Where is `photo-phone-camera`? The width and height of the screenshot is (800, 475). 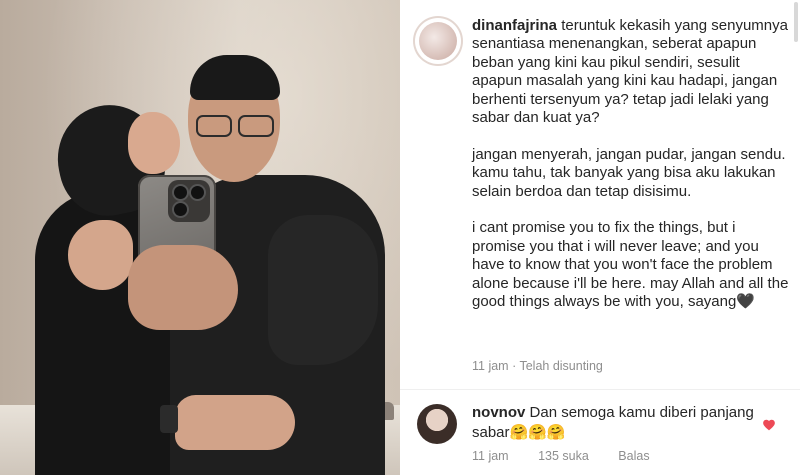 photo-phone-camera is located at coordinates (189, 201).